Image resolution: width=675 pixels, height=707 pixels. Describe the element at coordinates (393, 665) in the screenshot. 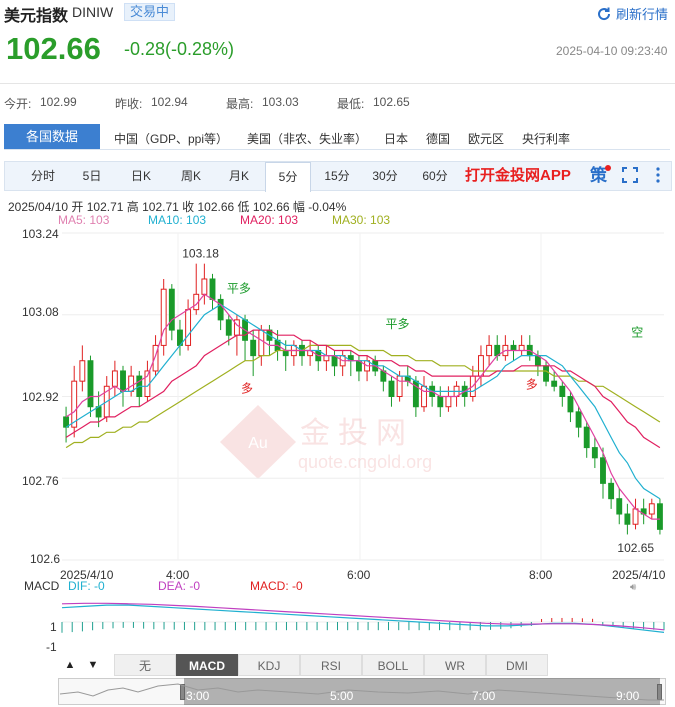

I see `indicator-tab-boll: BOLL` at that location.